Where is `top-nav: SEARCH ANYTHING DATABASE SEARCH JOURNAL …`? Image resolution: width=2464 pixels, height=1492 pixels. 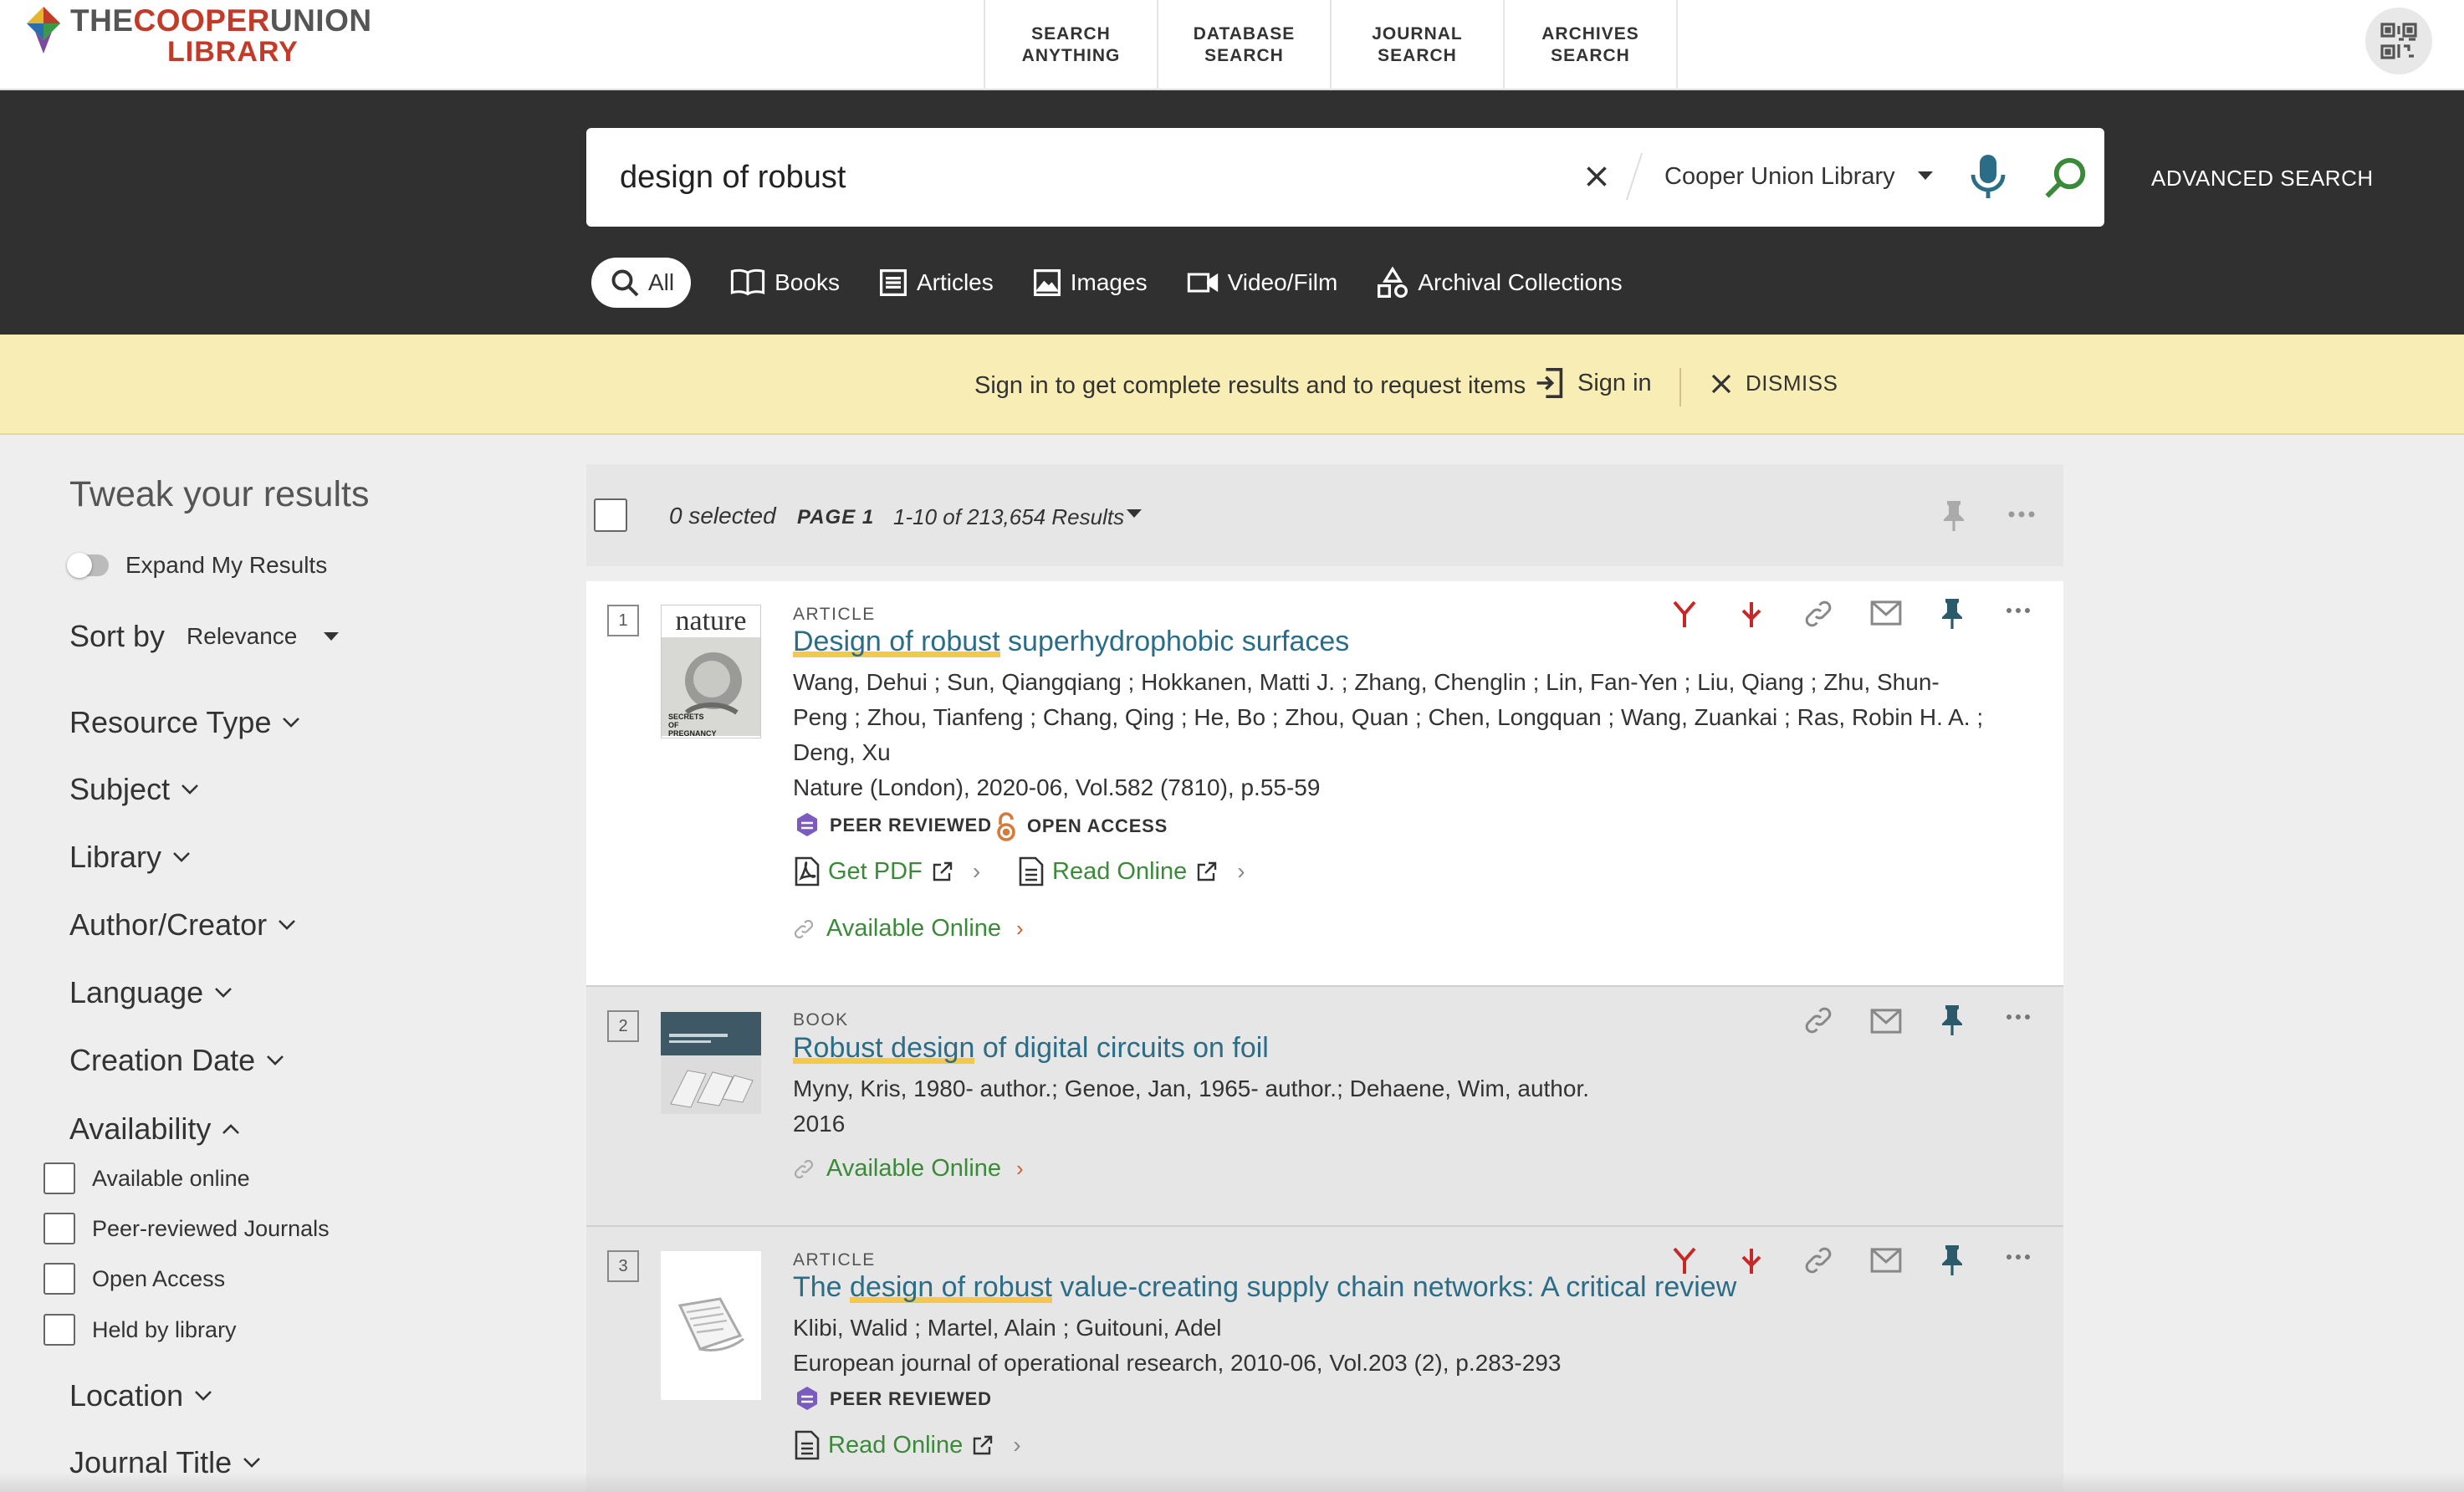 top-nav: SEARCH ANYTHING DATABASE SEARCH JOURNAL … is located at coordinates (1331, 45).